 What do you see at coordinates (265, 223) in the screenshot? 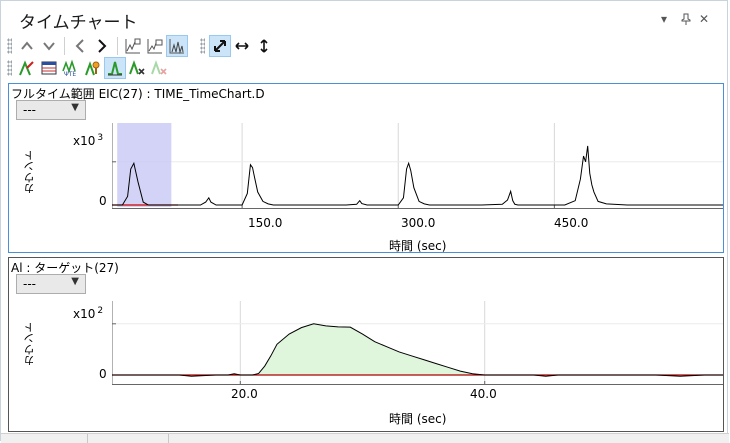
I see `x-tick-label: 150.0` at bounding box center [265, 223].